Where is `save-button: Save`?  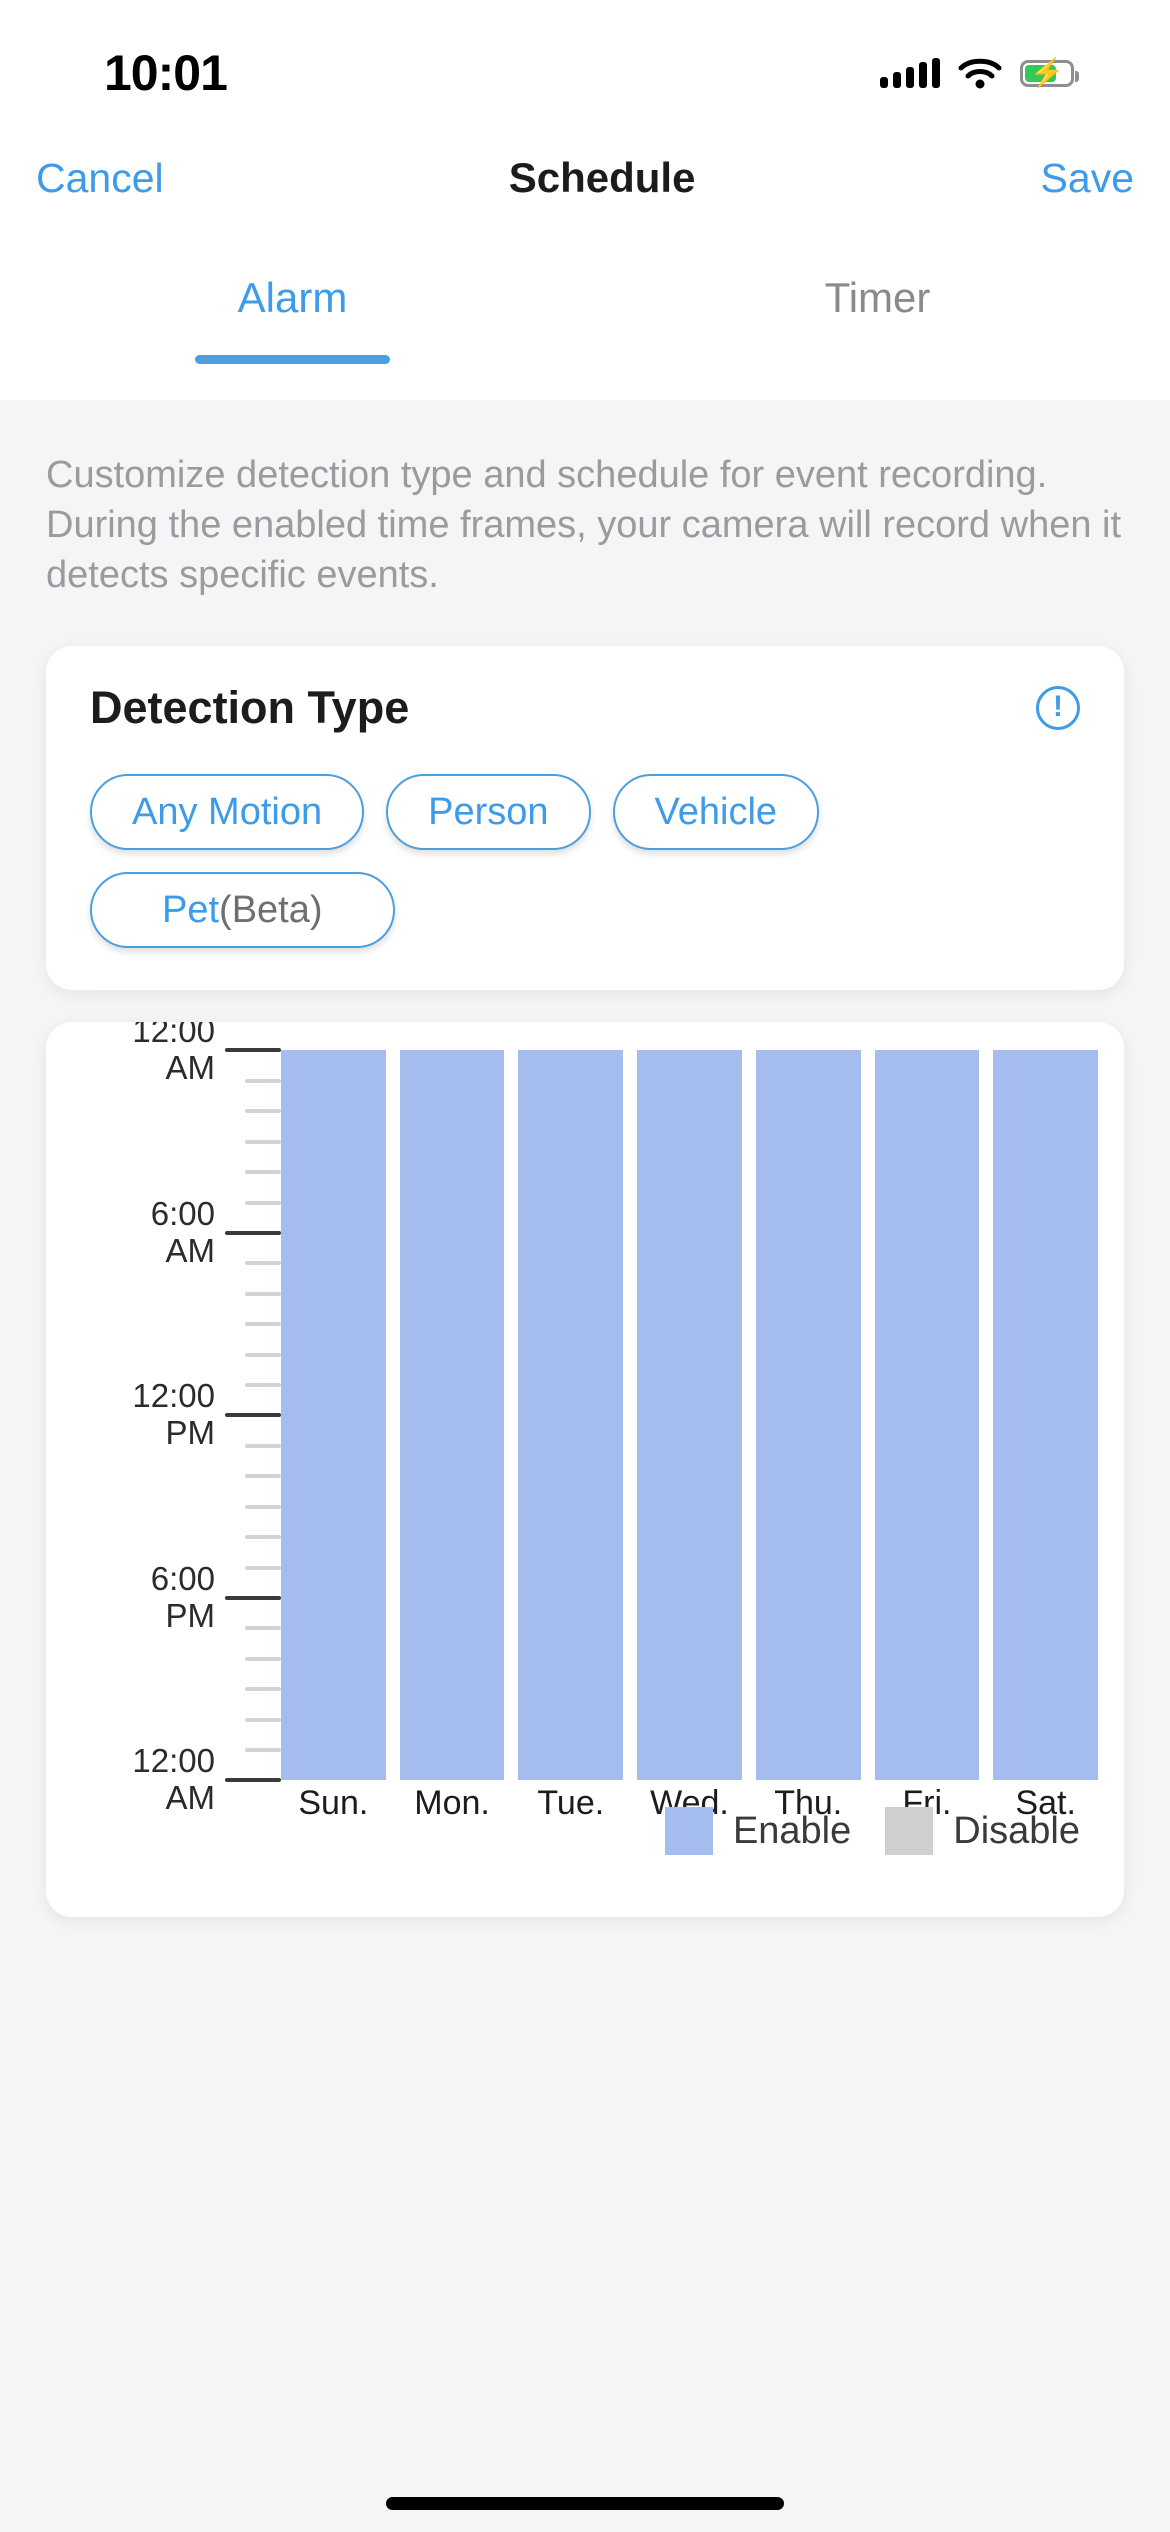
save-button: Save is located at coordinates (1087, 178).